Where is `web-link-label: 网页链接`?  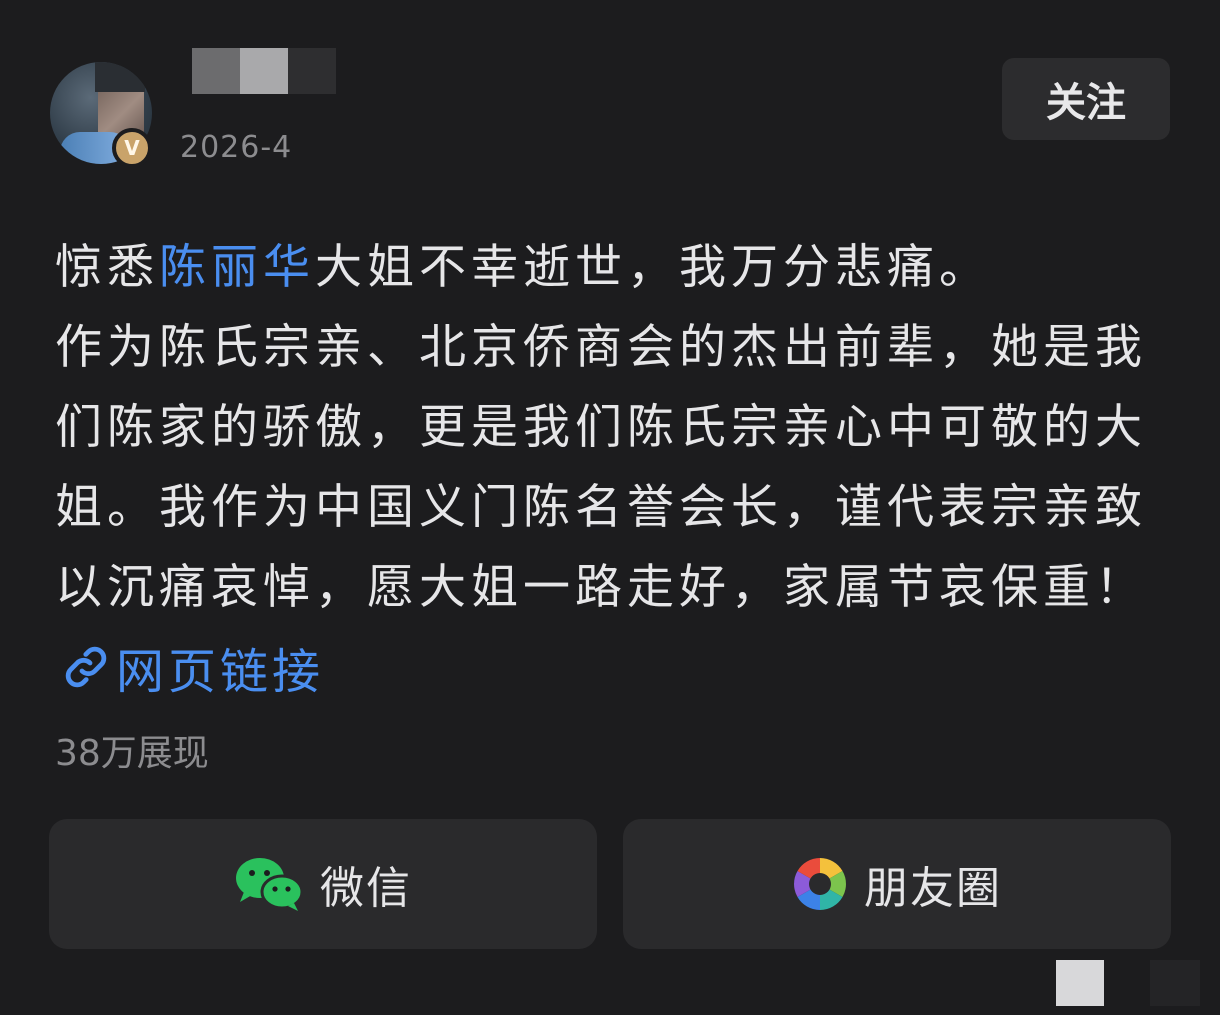 web-link-label: 网页链接 is located at coordinates (220, 672).